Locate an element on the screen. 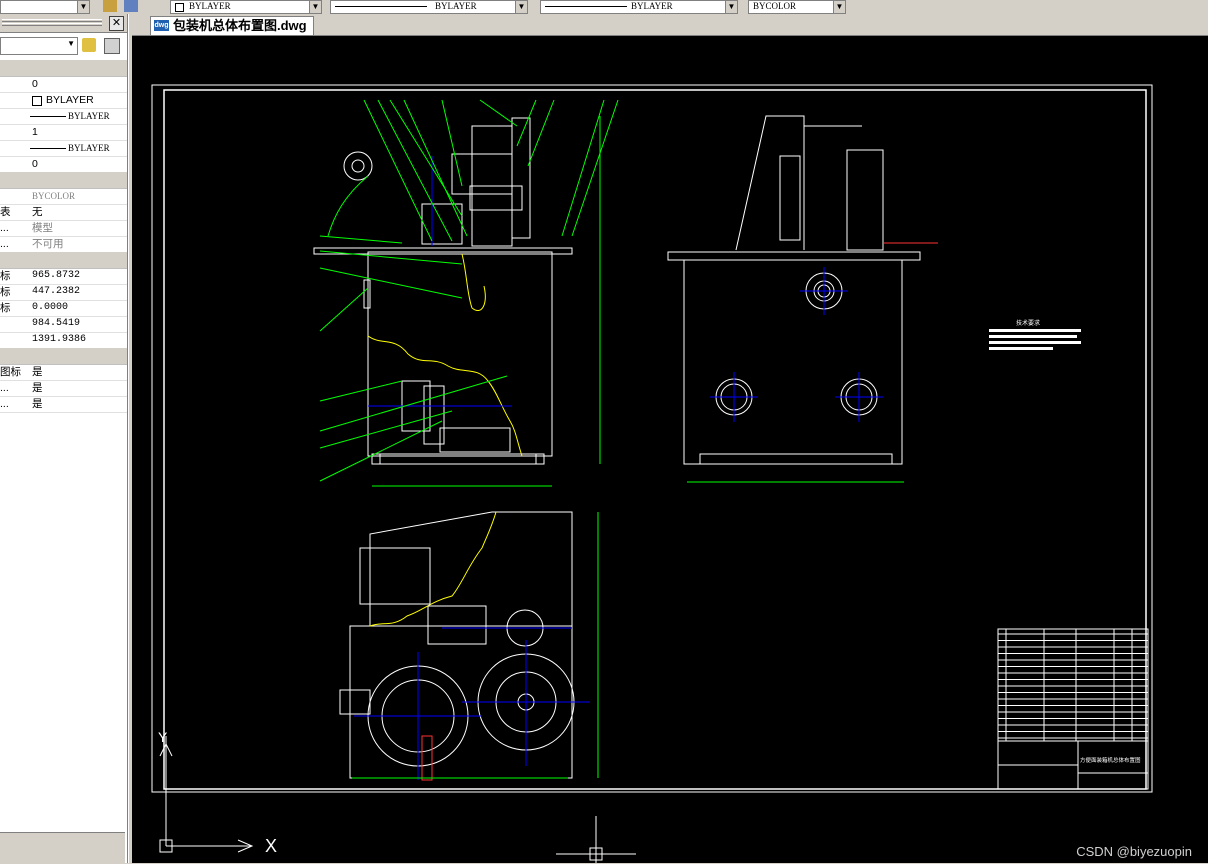  linetype-combo: BYLAYER ▼ is located at coordinates (429, 7).